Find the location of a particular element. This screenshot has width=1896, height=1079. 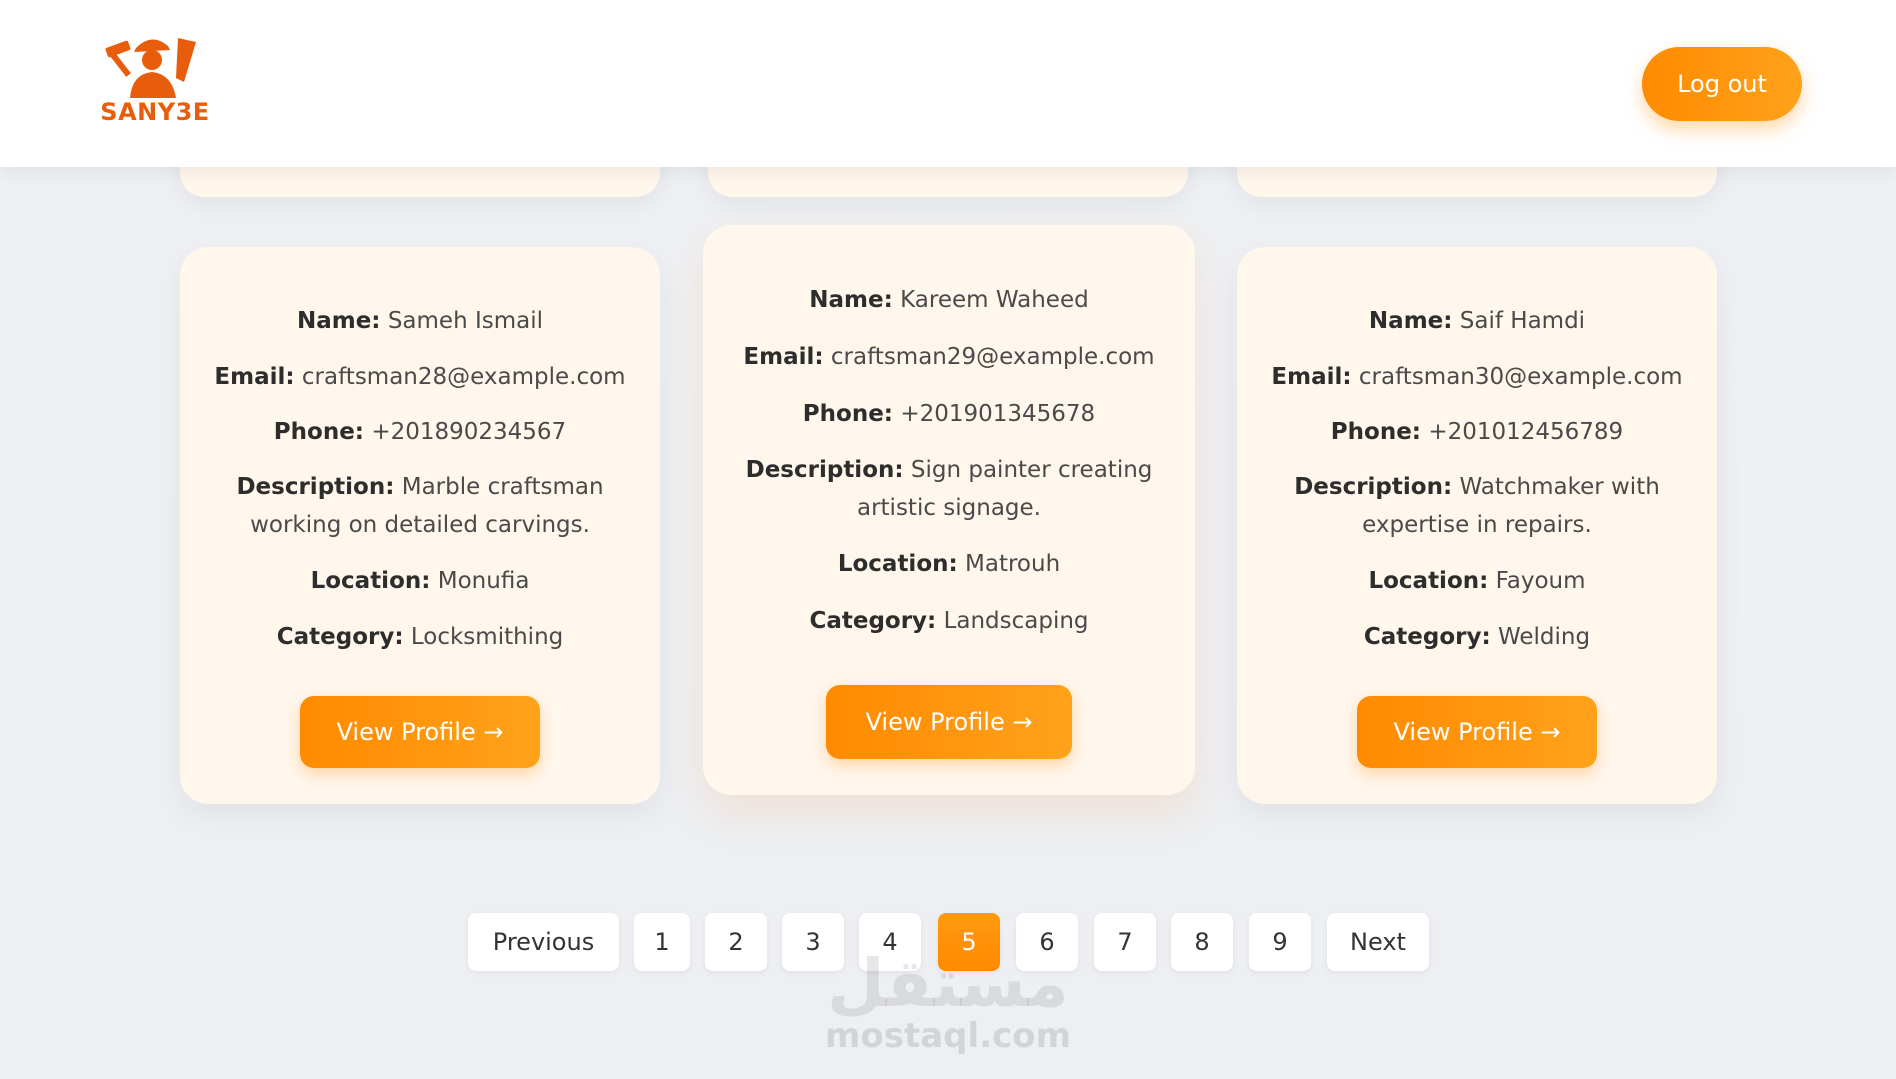

name-field: Name: Kareem Waheed is located at coordinates (949, 300).